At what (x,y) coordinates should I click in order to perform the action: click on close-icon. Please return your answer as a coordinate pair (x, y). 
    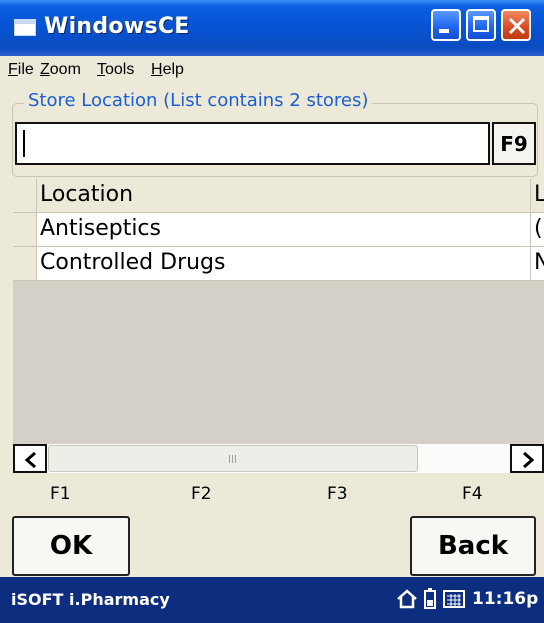
    Looking at the image, I should click on (517, 26).